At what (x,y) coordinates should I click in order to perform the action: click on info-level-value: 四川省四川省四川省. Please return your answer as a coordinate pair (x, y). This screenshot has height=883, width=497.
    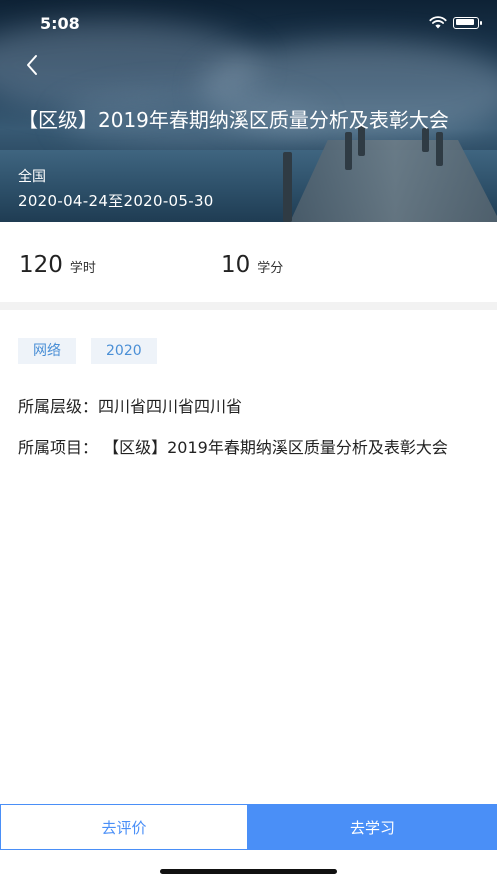
    Looking at the image, I should click on (170, 406).